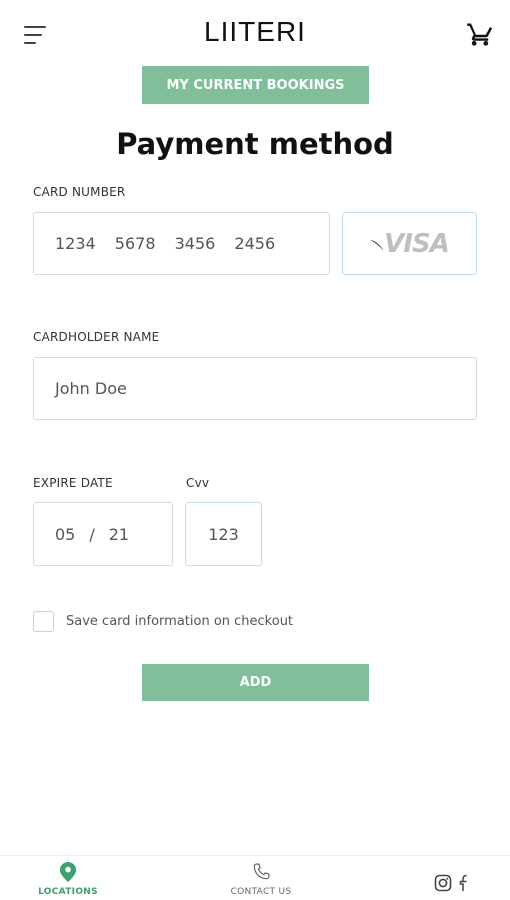 This screenshot has width=510, height=900. Describe the element at coordinates (464, 885) in the screenshot. I see `facebook-icon` at that location.